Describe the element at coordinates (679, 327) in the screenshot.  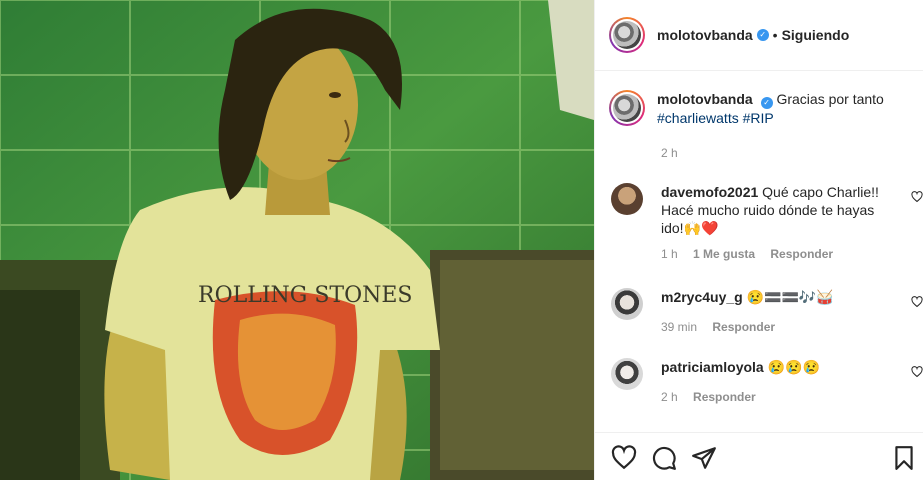
I see `comment-time: 39 min` at that location.